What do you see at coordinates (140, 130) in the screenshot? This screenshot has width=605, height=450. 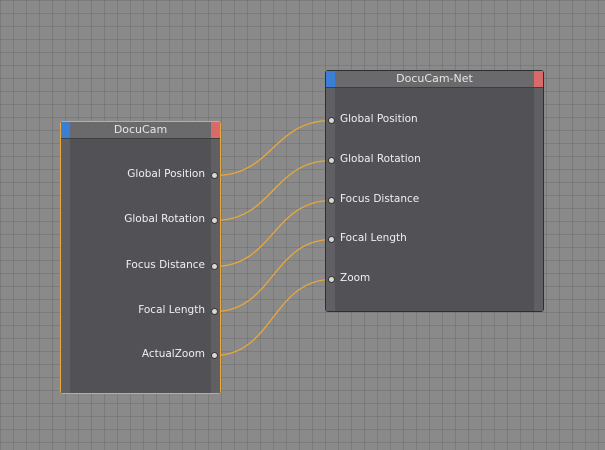 I see `docucam-node-title: DocuCam` at bounding box center [140, 130].